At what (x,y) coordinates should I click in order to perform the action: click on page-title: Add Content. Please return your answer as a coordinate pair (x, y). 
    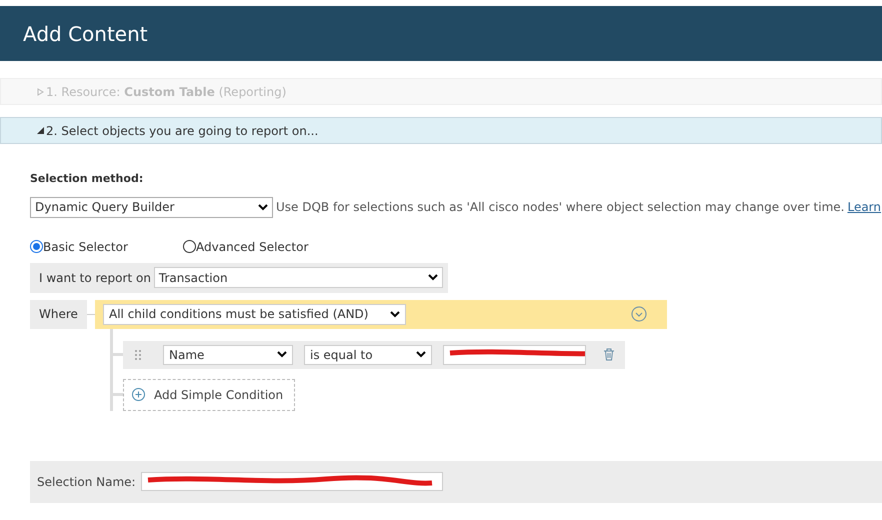
    Looking at the image, I should click on (85, 34).